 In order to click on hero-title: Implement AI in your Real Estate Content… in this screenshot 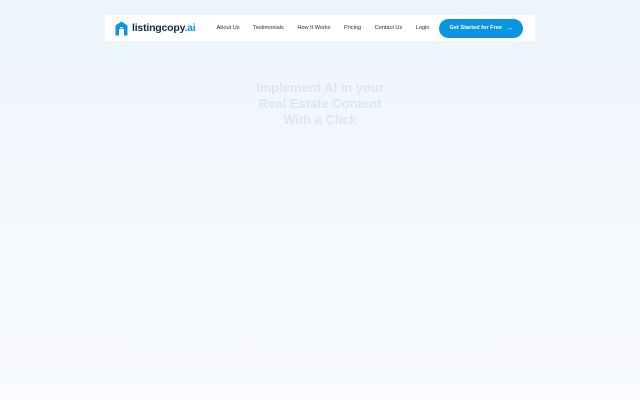, I will do `click(320, 104)`.